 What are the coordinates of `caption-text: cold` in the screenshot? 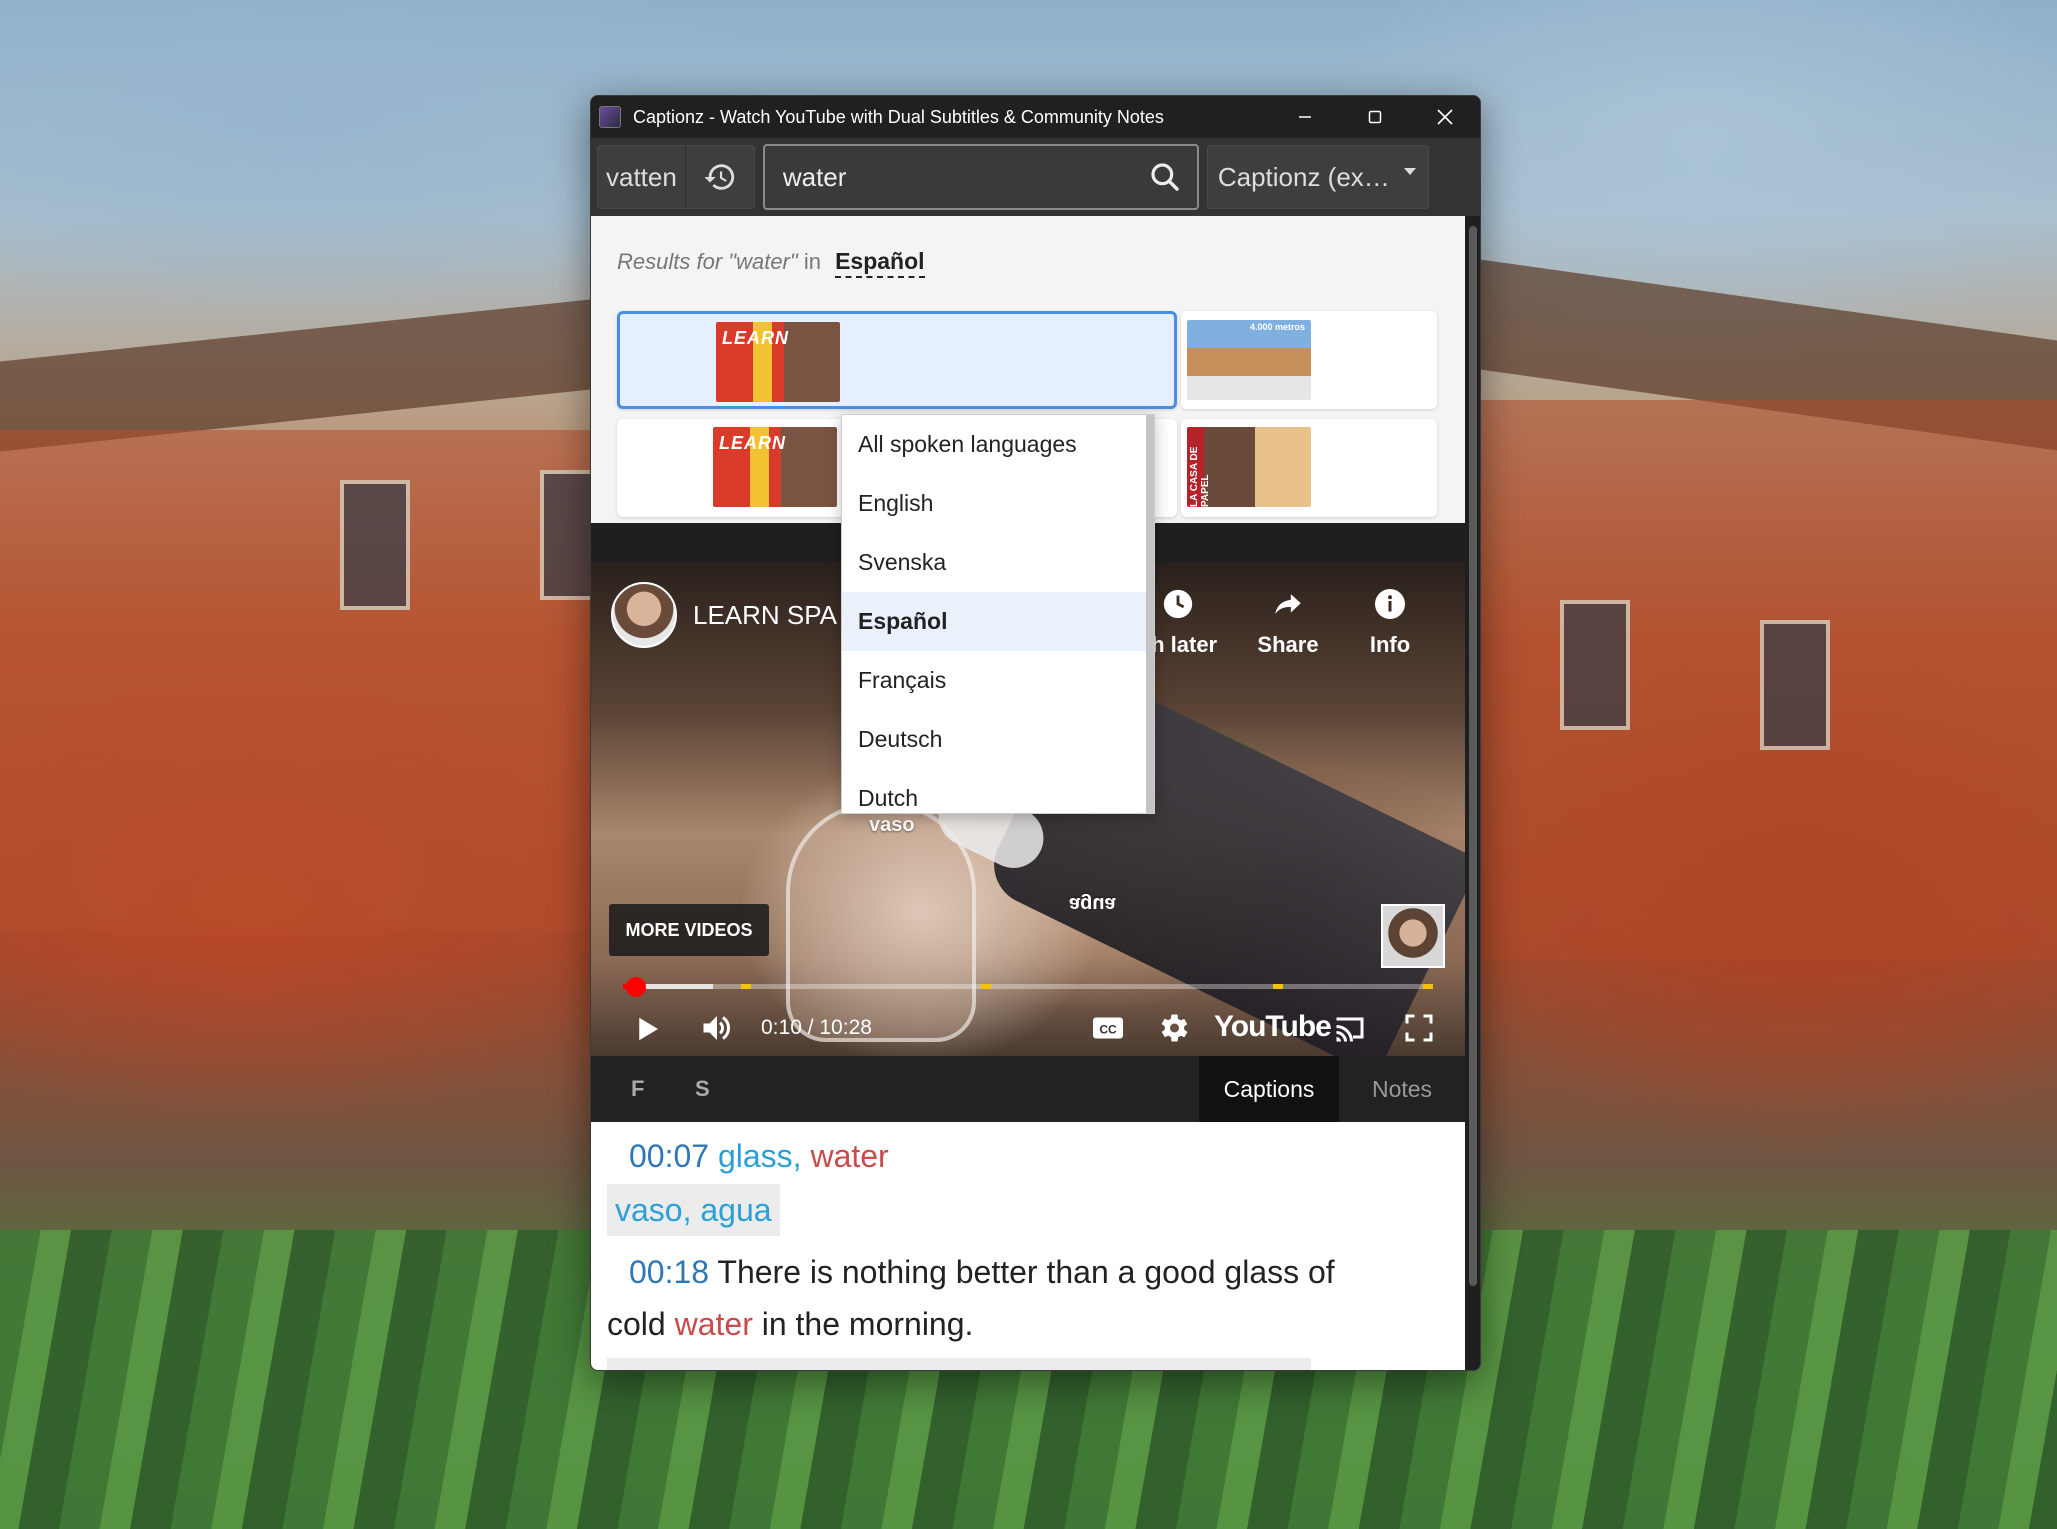 It's located at (636, 1324).